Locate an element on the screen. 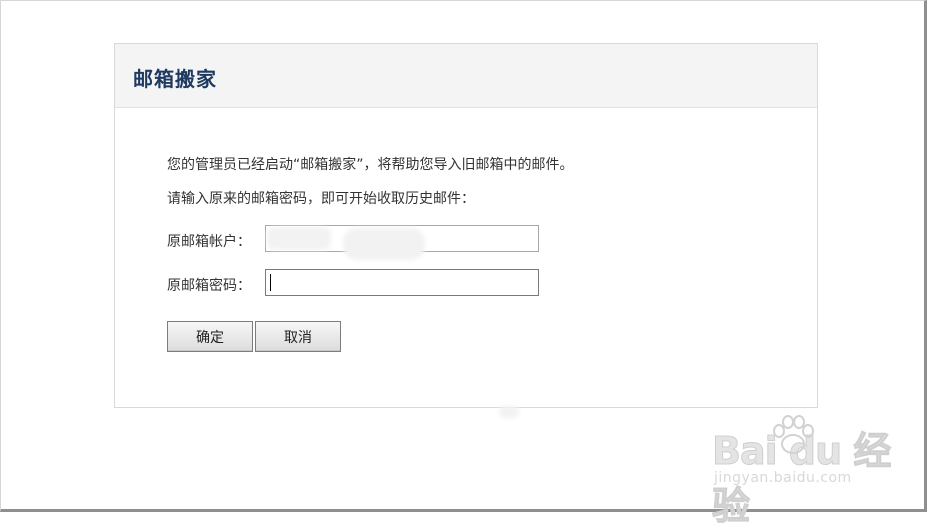 This screenshot has height=530, width=929. password-input is located at coordinates (402, 282).